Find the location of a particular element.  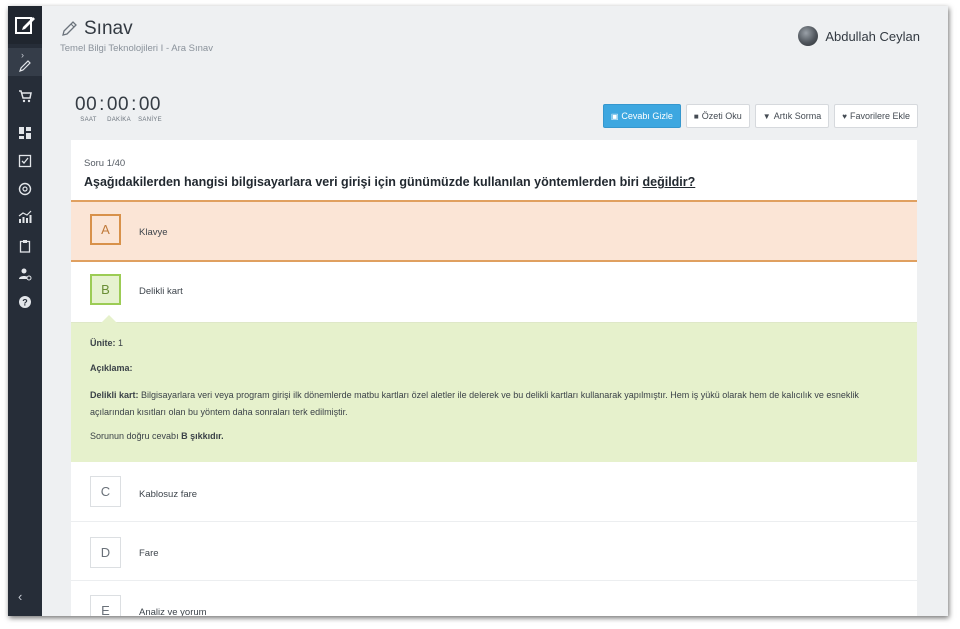

timer-minutes-label: DAKİKA is located at coordinates (119, 120).